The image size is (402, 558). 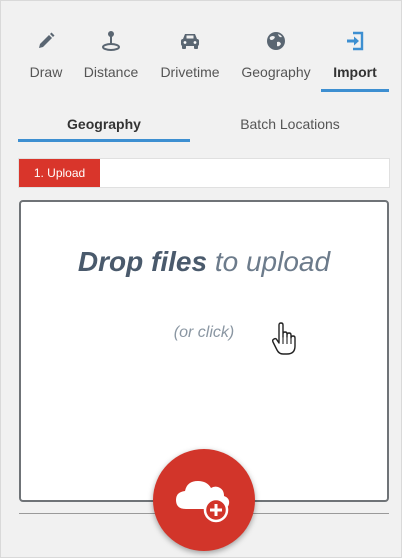 What do you see at coordinates (190, 59) in the screenshot?
I see `tab-drivetime: Drivetime` at bounding box center [190, 59].